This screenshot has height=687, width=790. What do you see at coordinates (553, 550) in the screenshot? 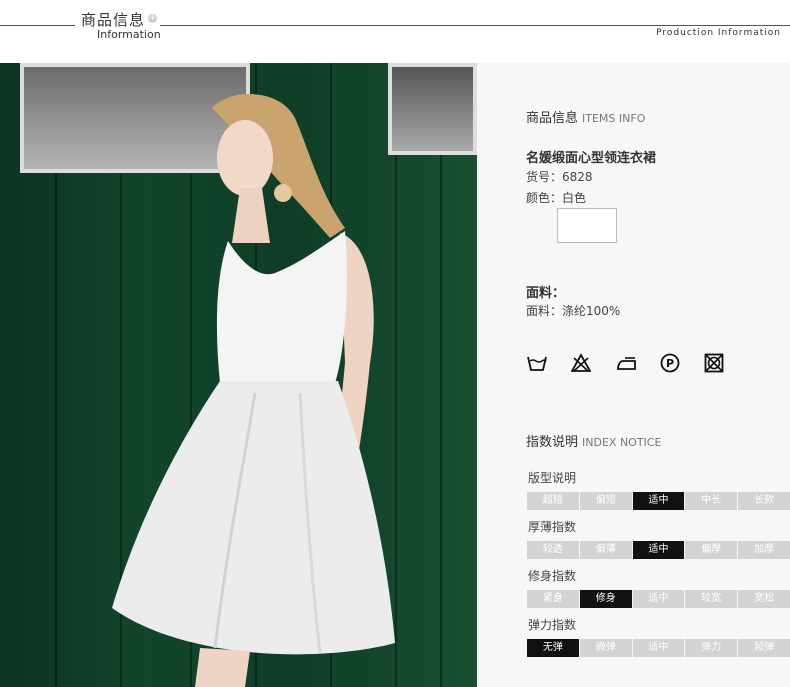
I see `index-option: 较透` at bounding box center [553, 550].